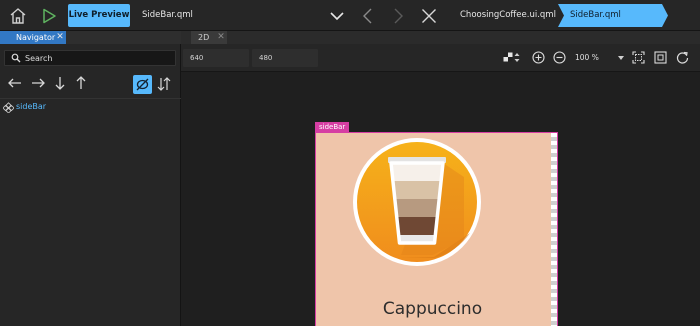 The height and width of the screenshot is (326, 700). What do you see at coordinates (164, 84) in the screenshot?
I see `sort-order-icon` at bounding box center [164, 84].